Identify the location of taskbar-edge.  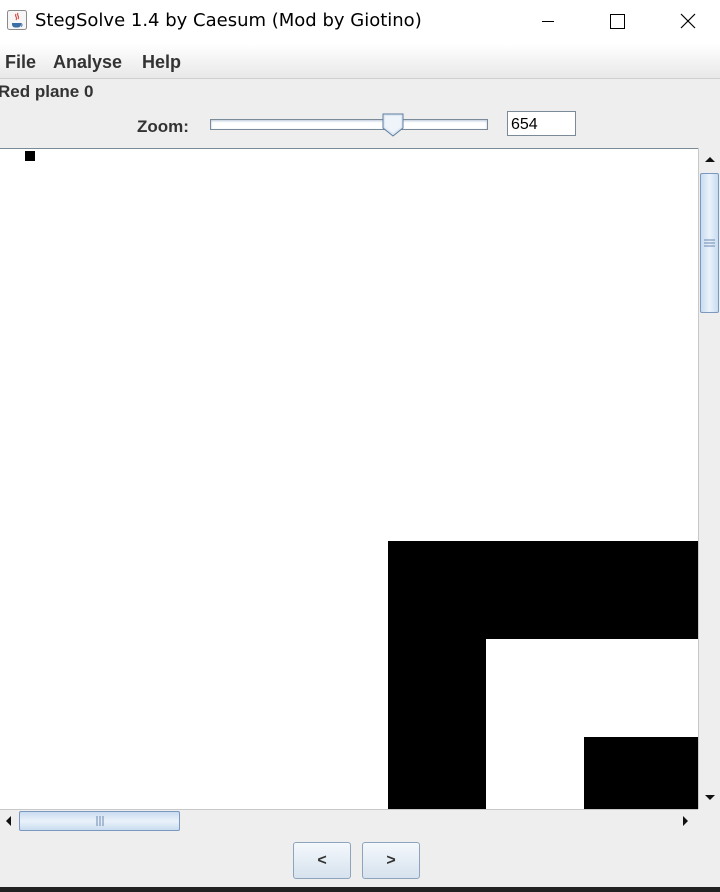
(360, 889).